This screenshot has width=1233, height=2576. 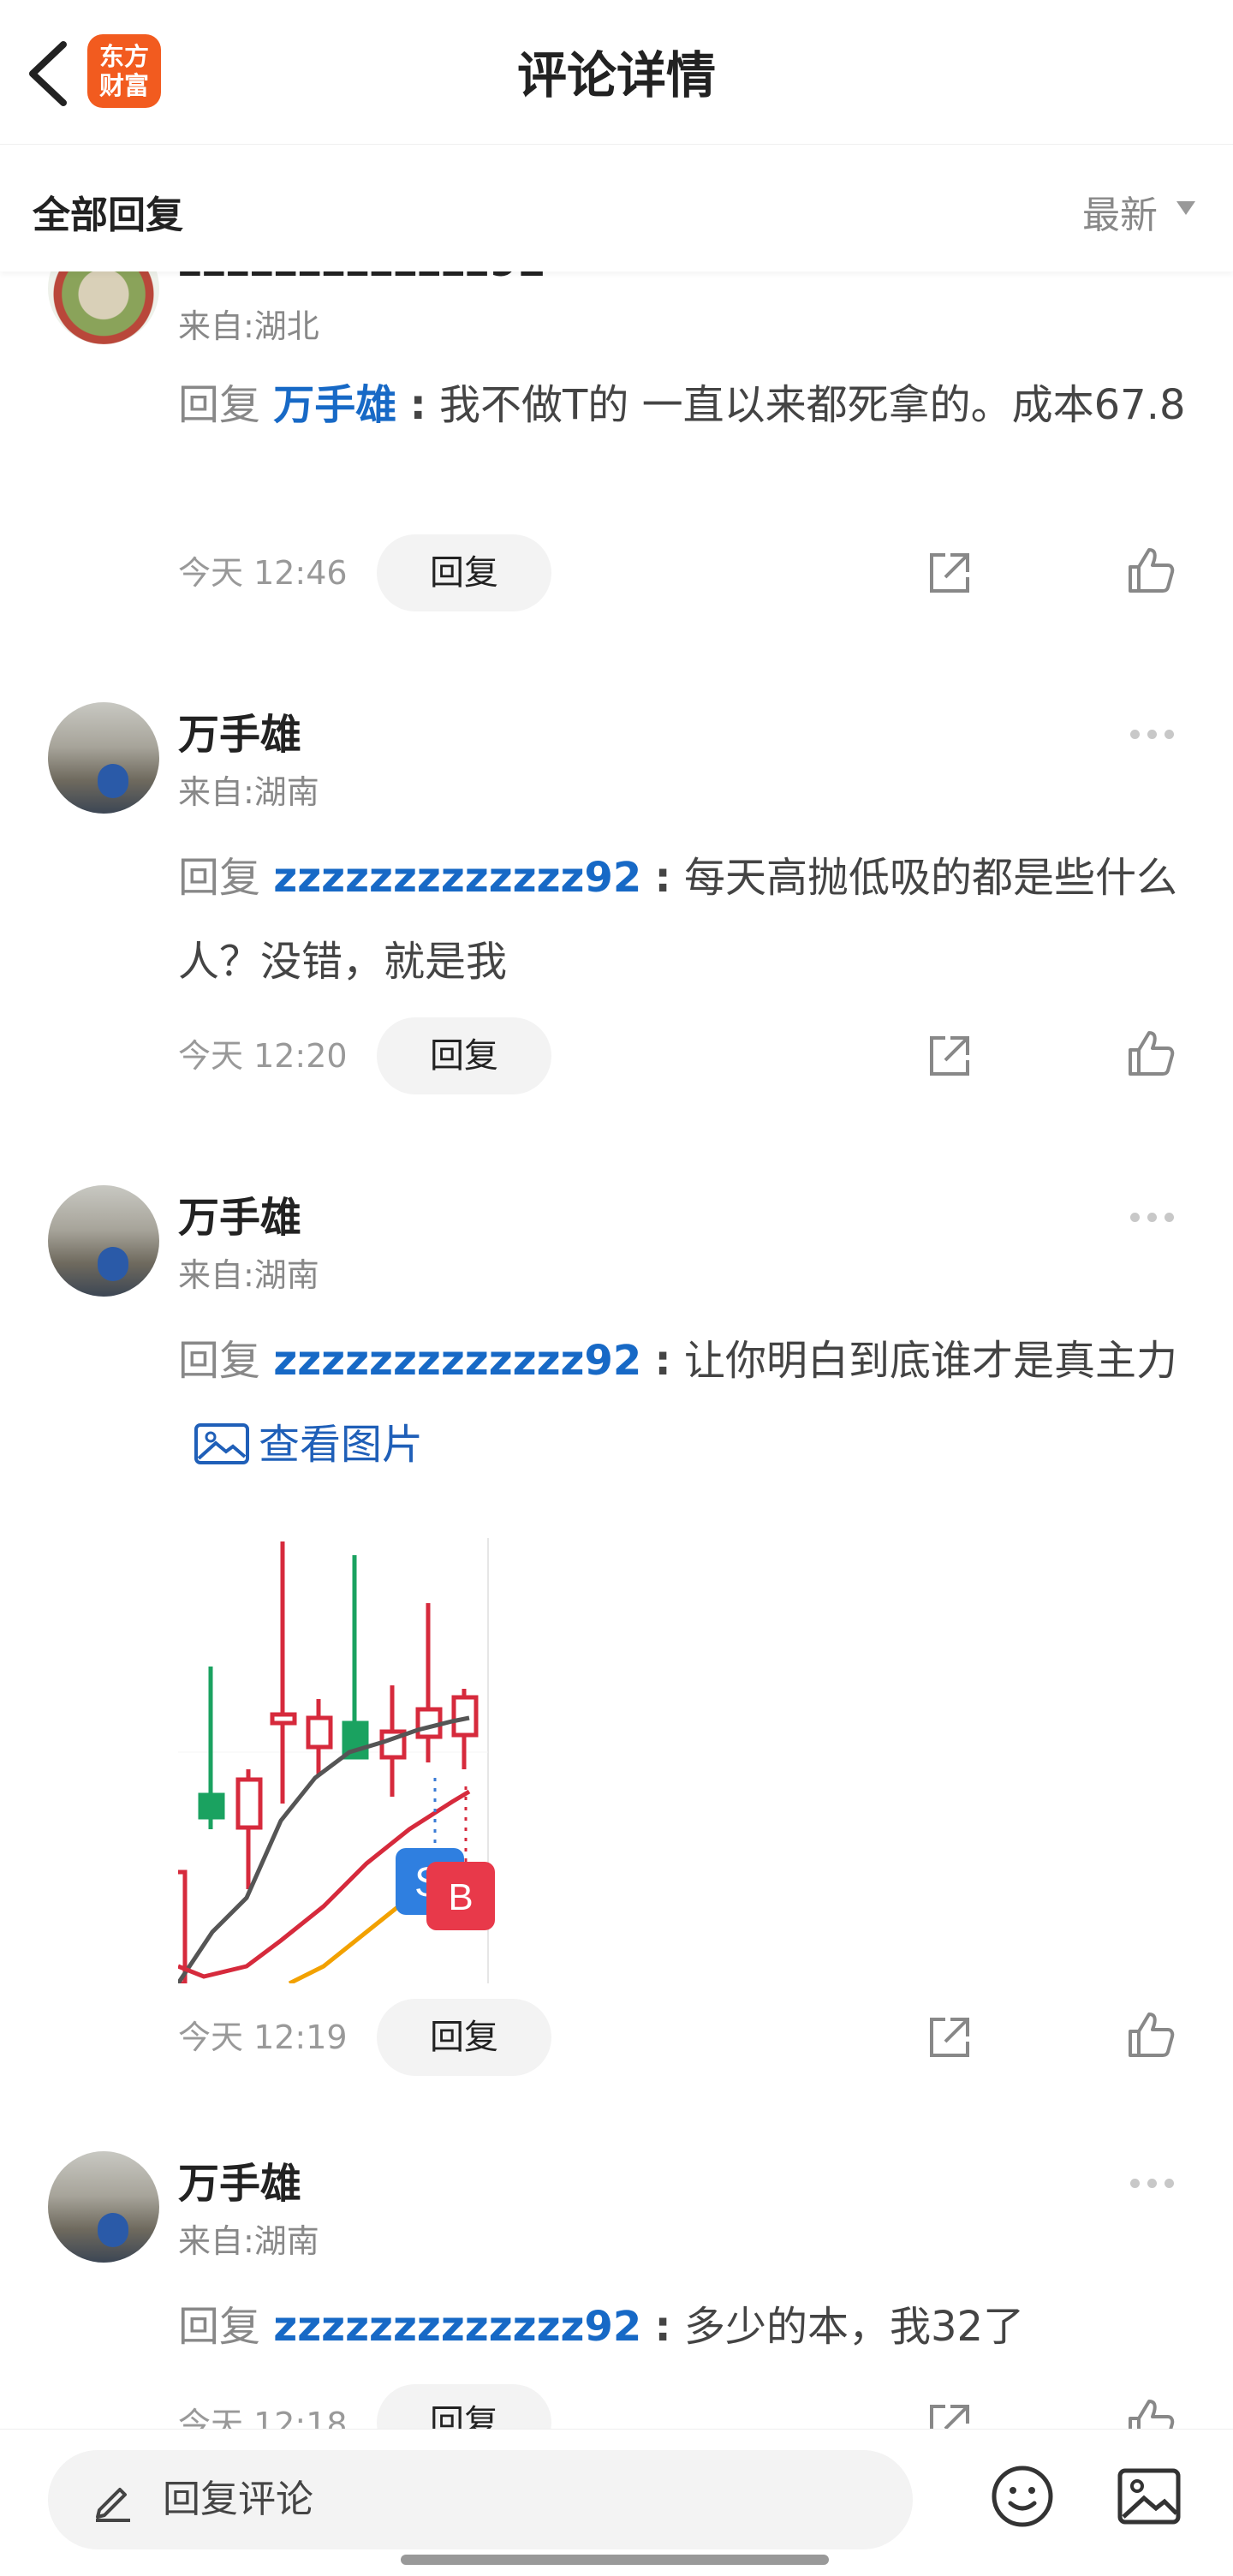 What do you see at coordinates (362, 279) in the screenshot?
I see `username: zzzzzzzzzzzzz92` at bounding box center [362, 279].